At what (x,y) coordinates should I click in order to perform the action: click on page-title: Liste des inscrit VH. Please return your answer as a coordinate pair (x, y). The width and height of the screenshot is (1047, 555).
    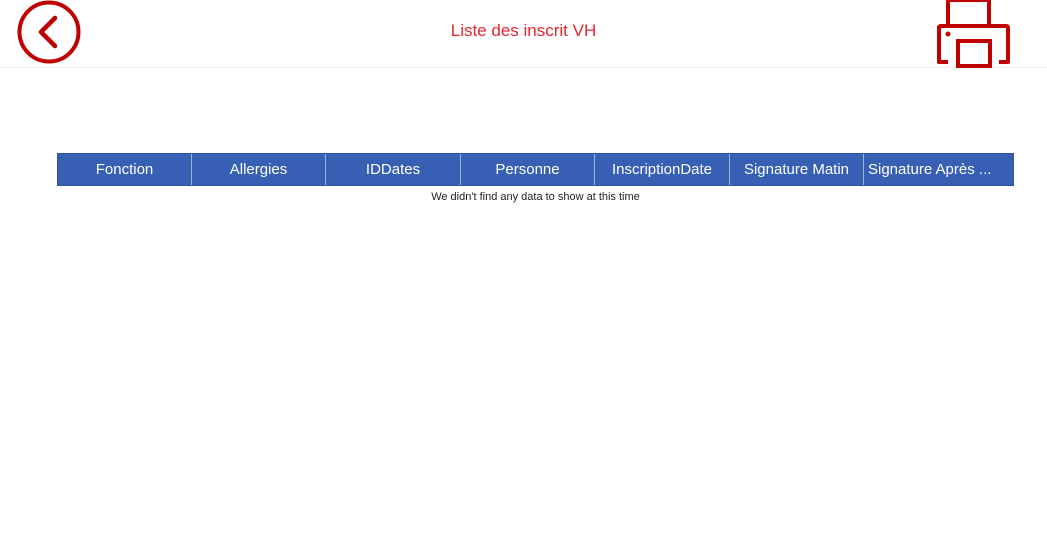
    Looking at the image, I should click on (523, 30).